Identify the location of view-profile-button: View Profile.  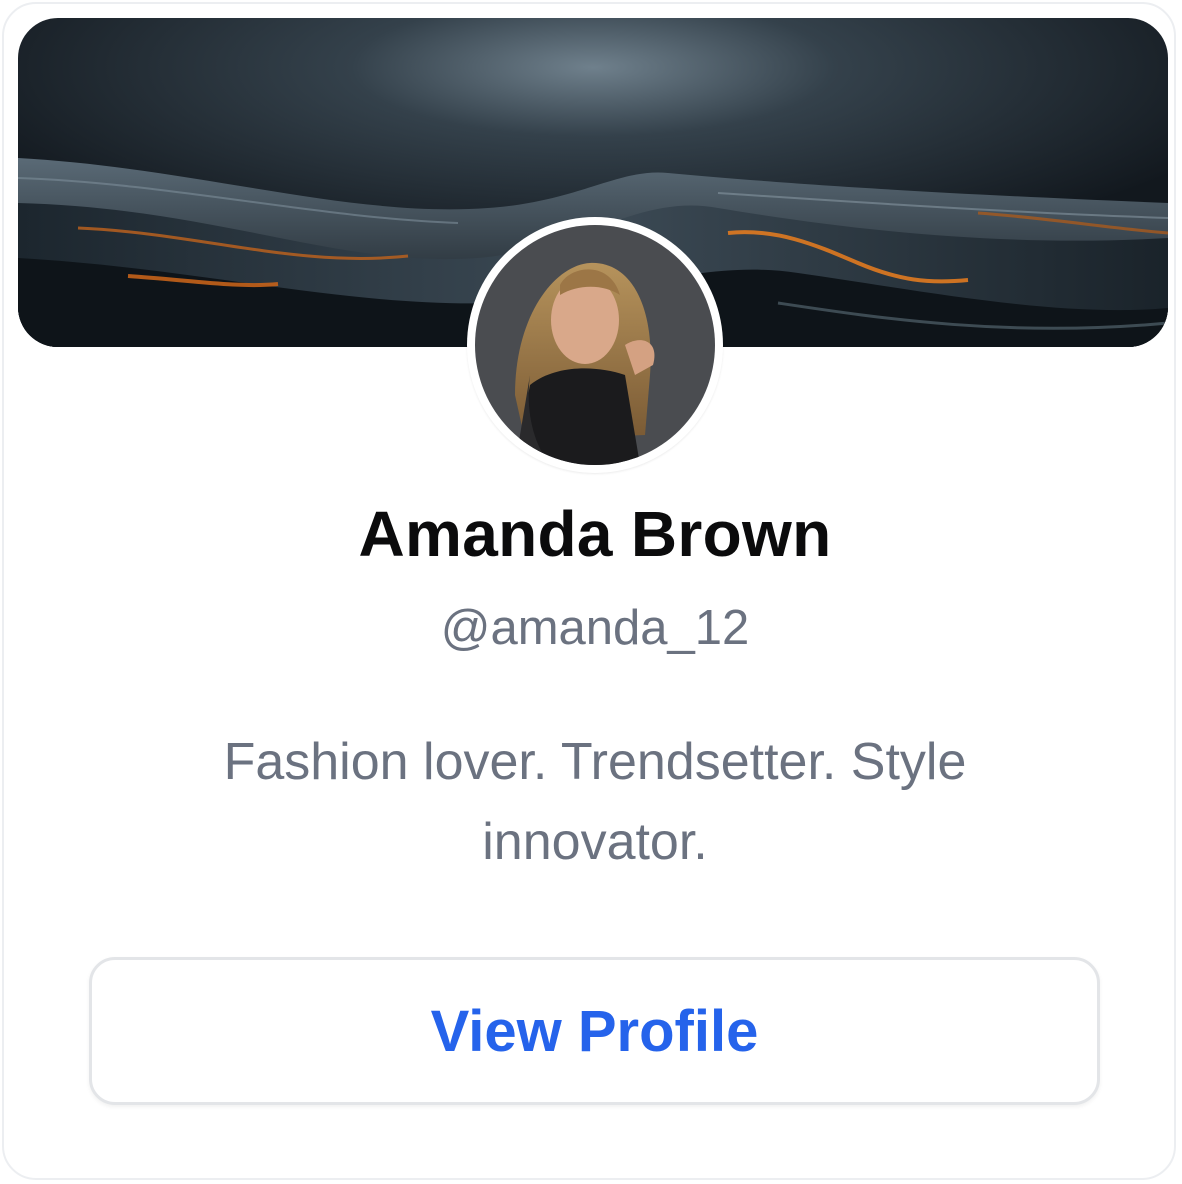
(594, 1031).